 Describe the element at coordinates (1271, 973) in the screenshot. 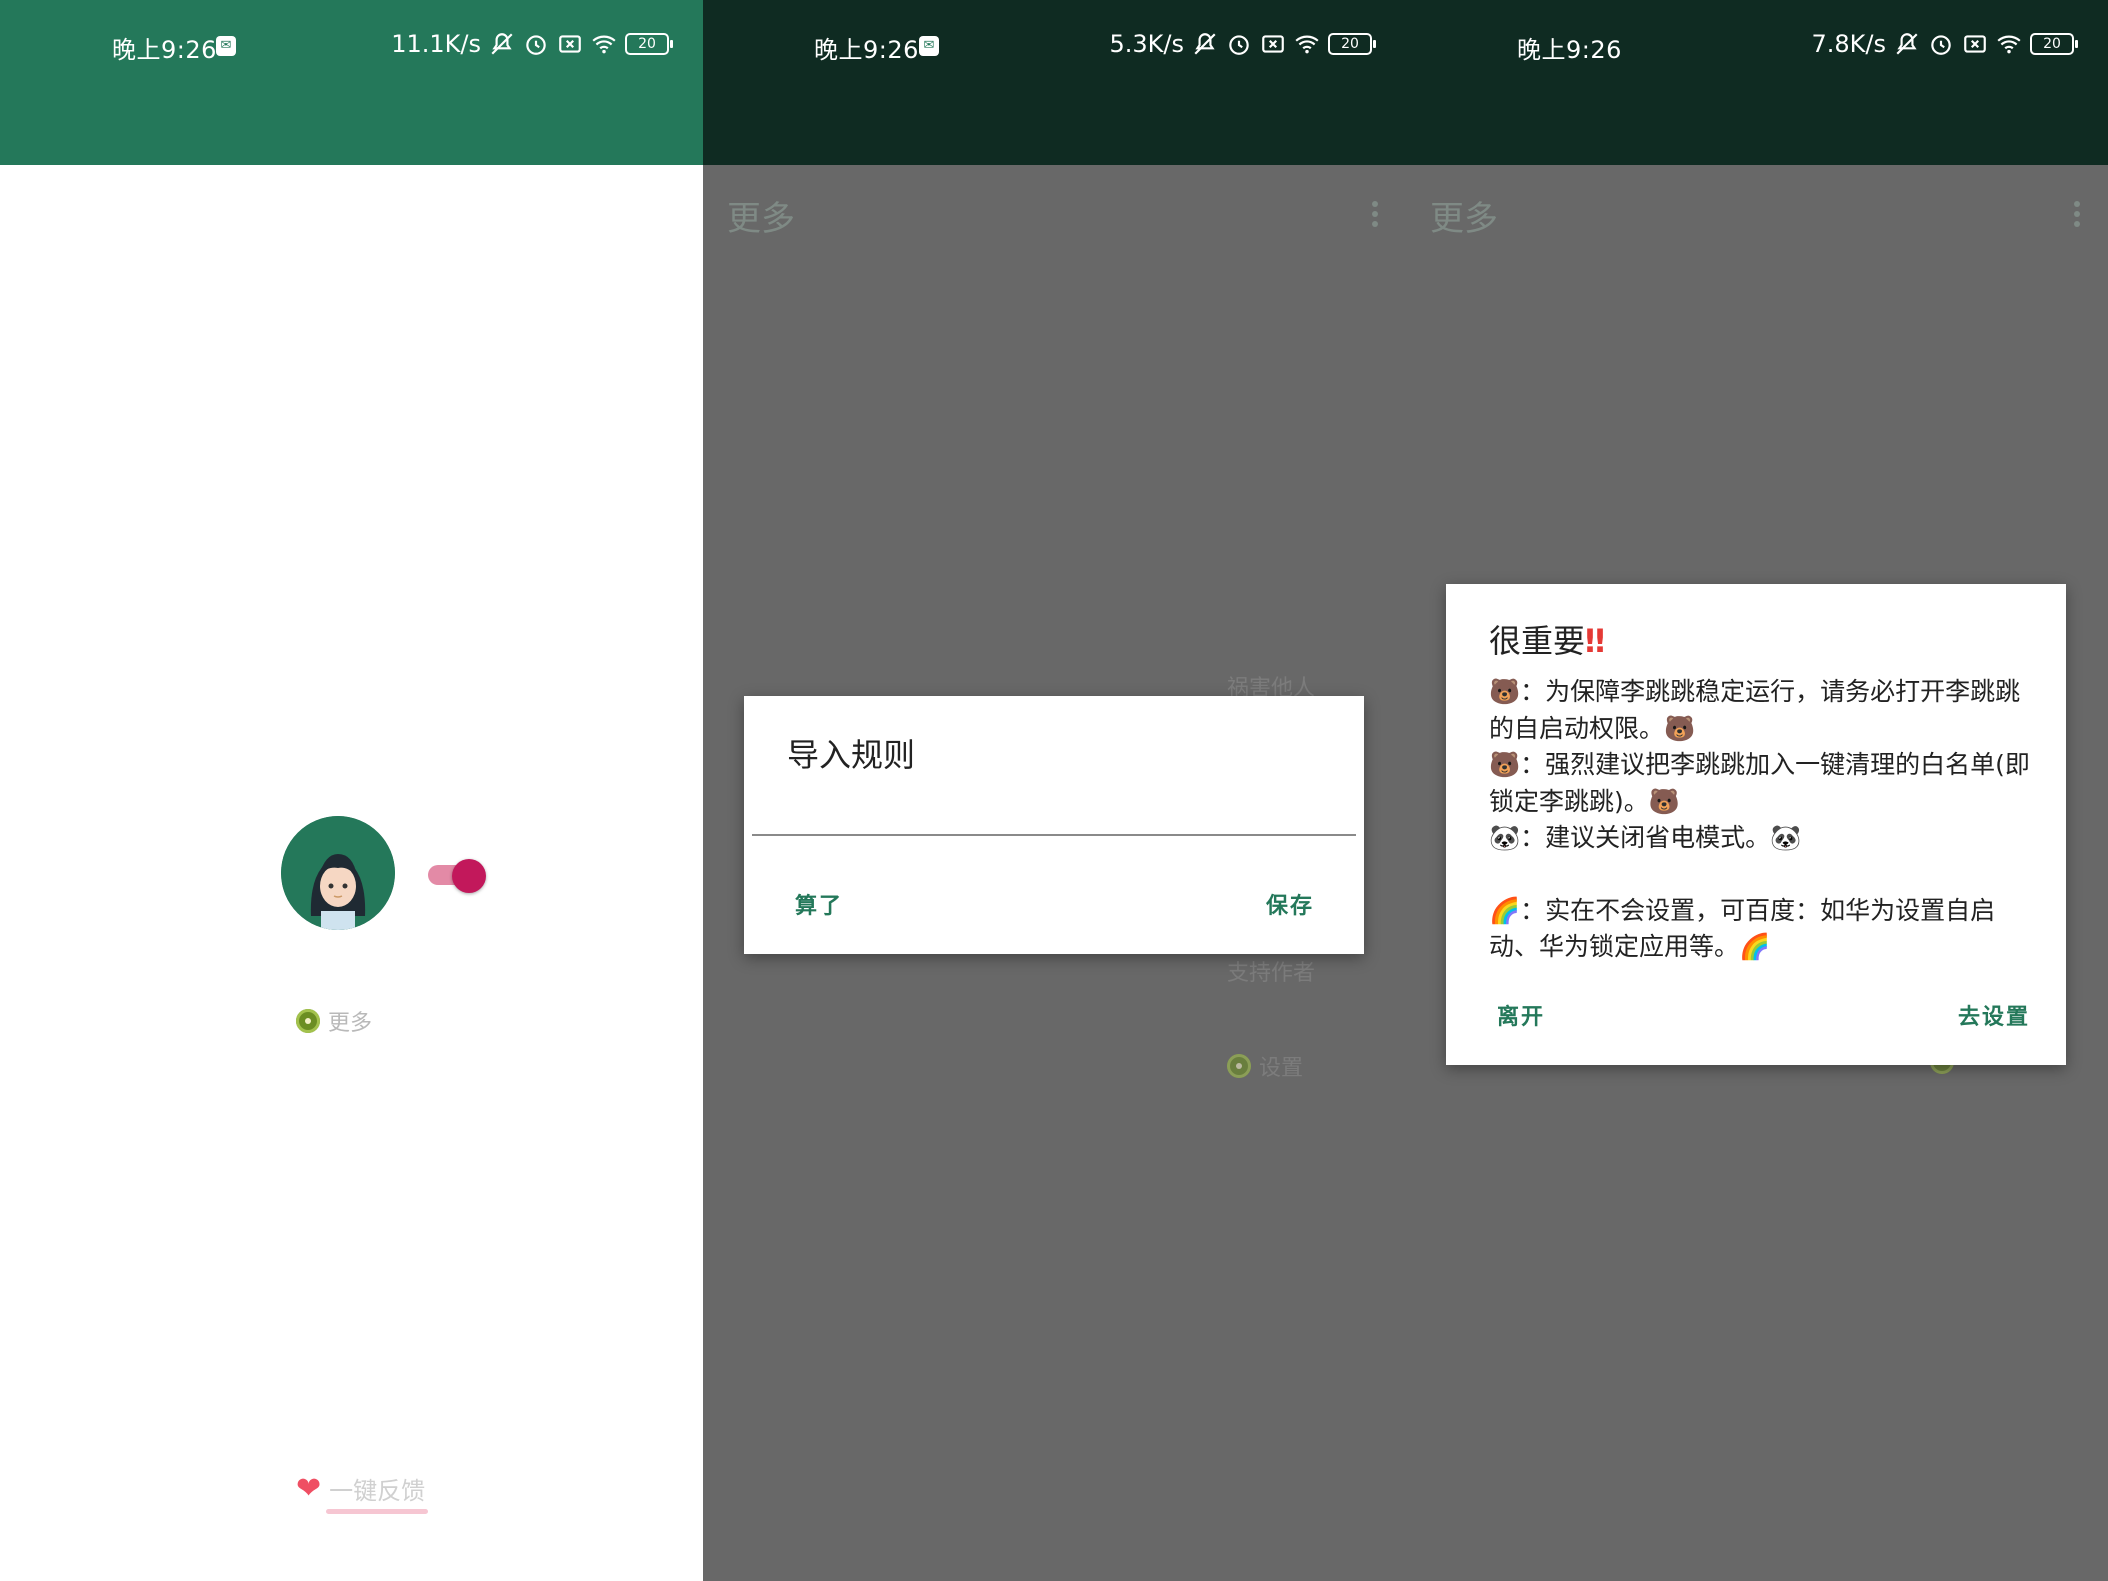

I see `bg-item-support: 支持作者` at that location.